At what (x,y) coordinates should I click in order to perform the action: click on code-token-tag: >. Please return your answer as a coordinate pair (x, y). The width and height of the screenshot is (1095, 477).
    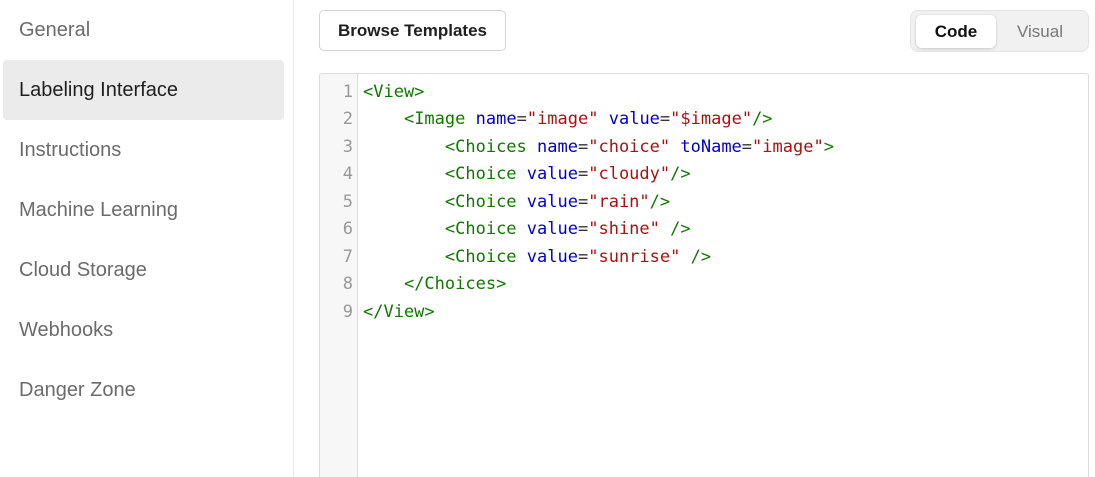
    Looking at the image, I should click on (828, 146).